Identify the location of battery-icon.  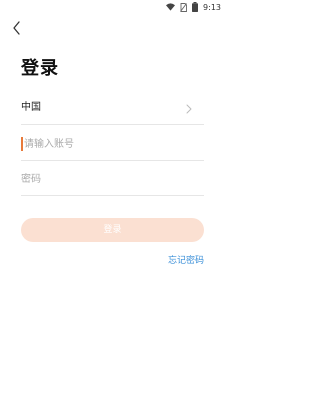
(195, 7).